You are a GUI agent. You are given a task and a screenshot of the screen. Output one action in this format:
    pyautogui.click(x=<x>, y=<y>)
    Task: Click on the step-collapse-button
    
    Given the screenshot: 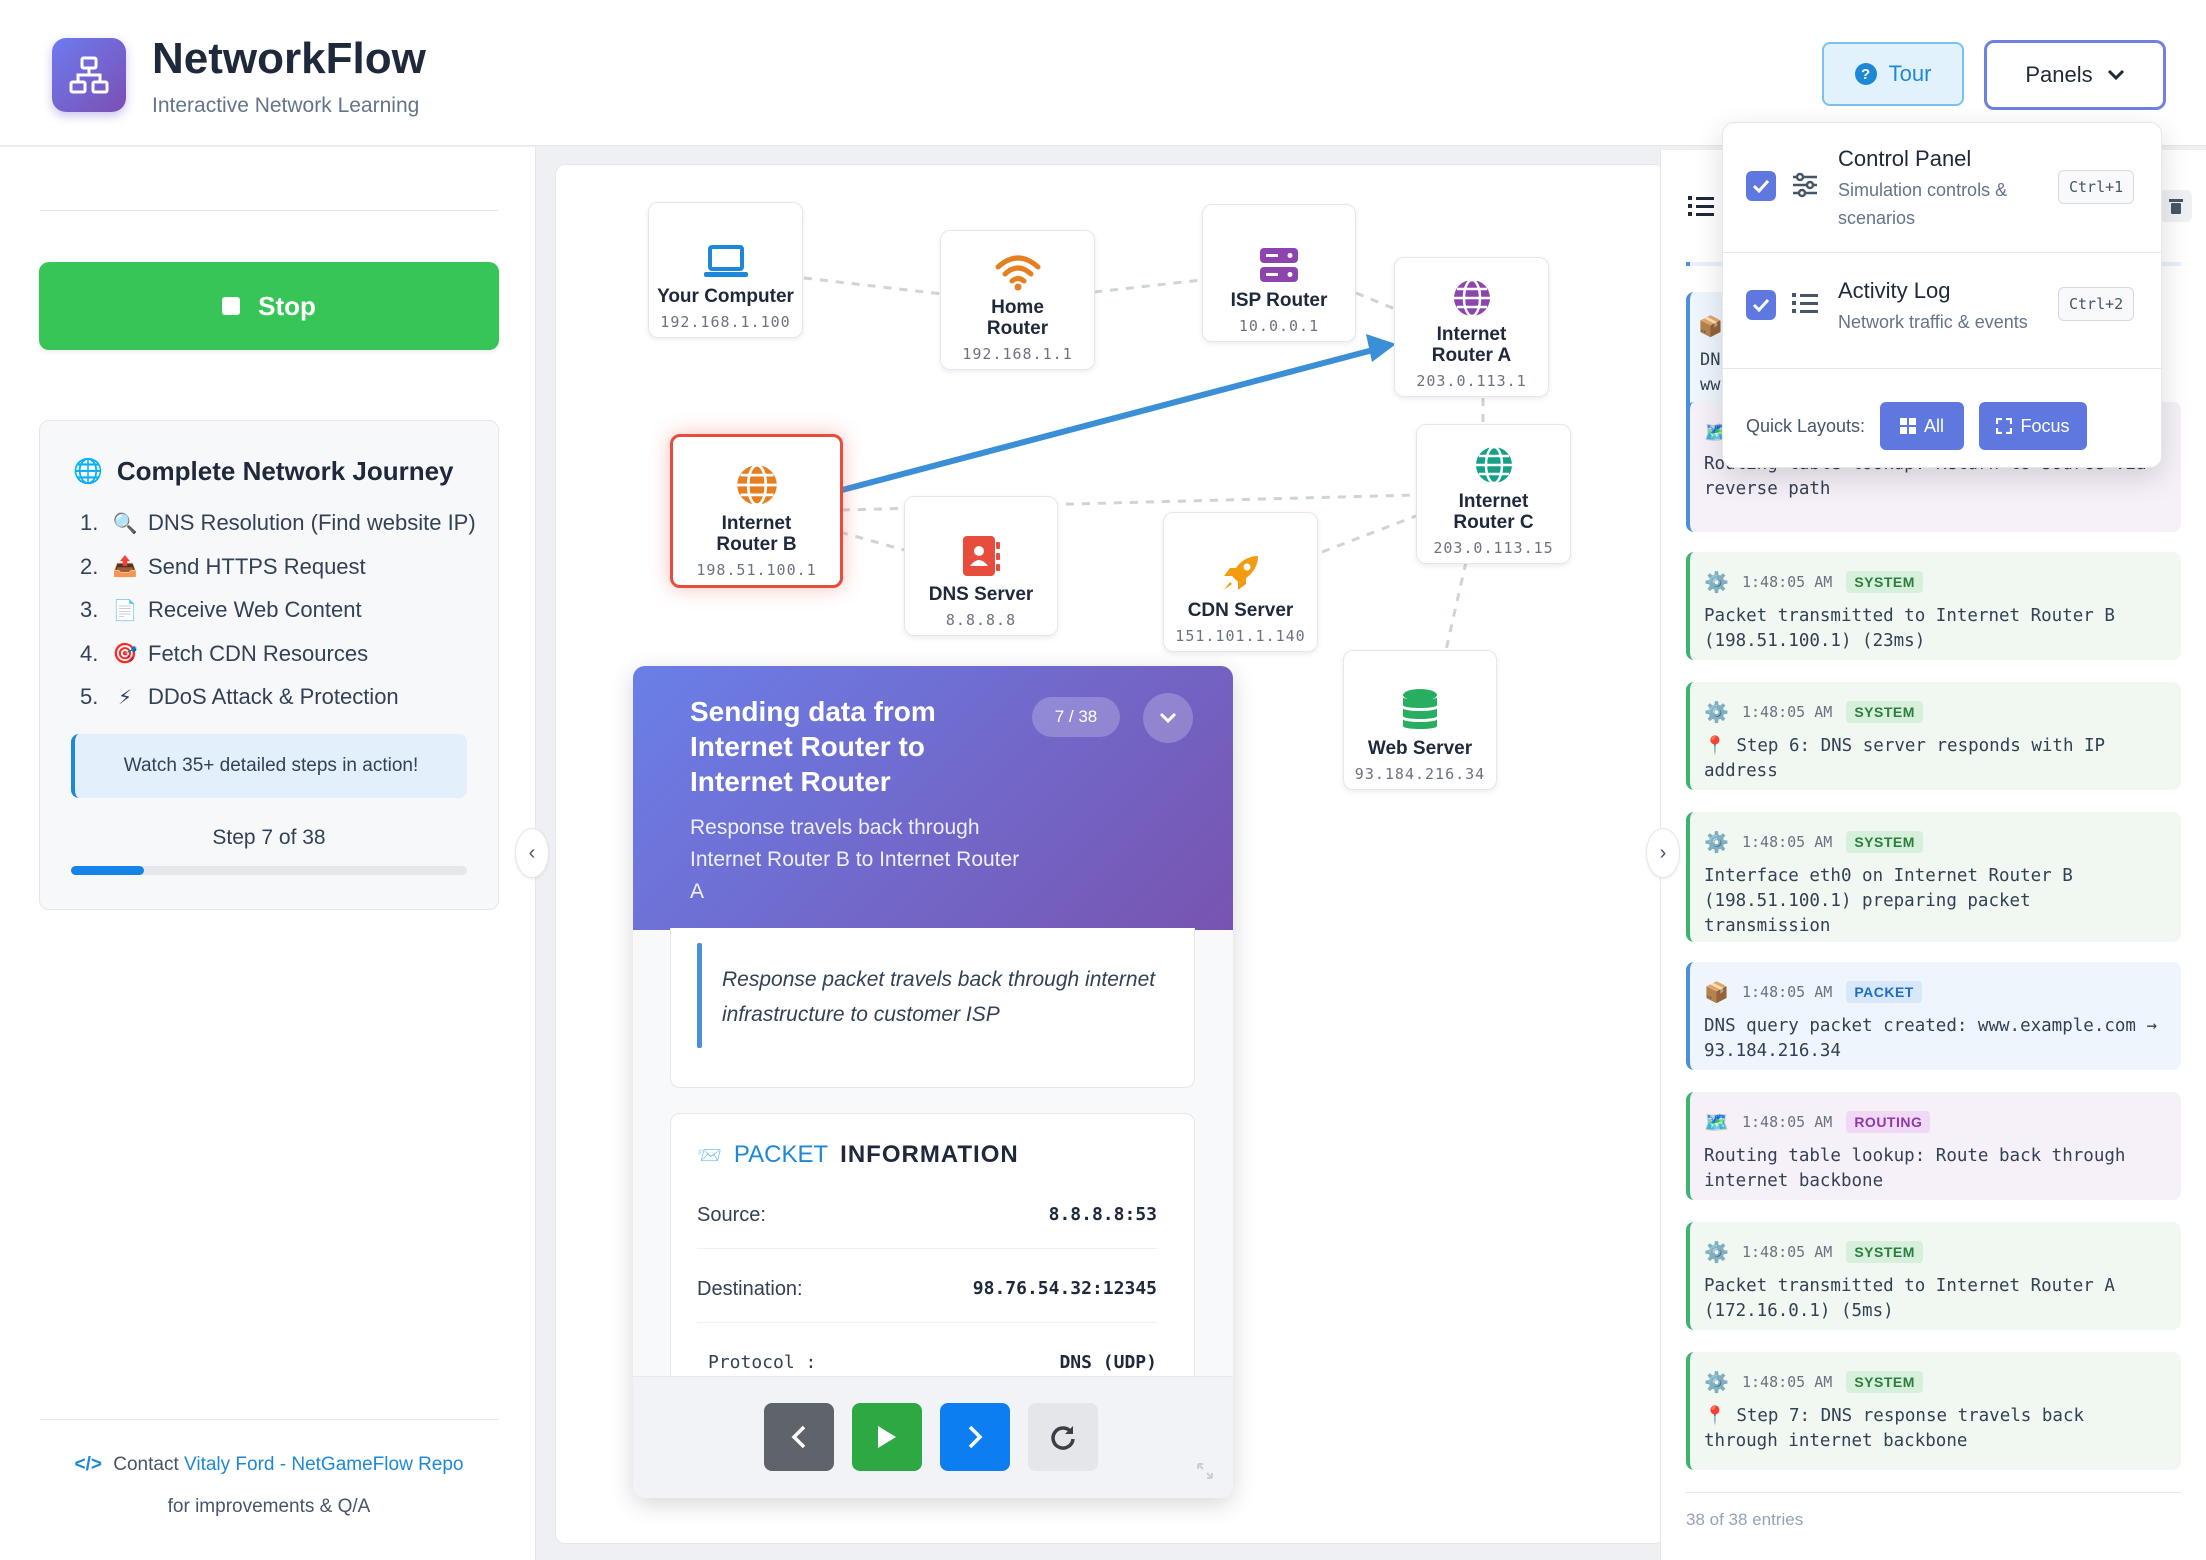 What is the action you would take?
    pyautogui.click(x=1168, y=718)
    